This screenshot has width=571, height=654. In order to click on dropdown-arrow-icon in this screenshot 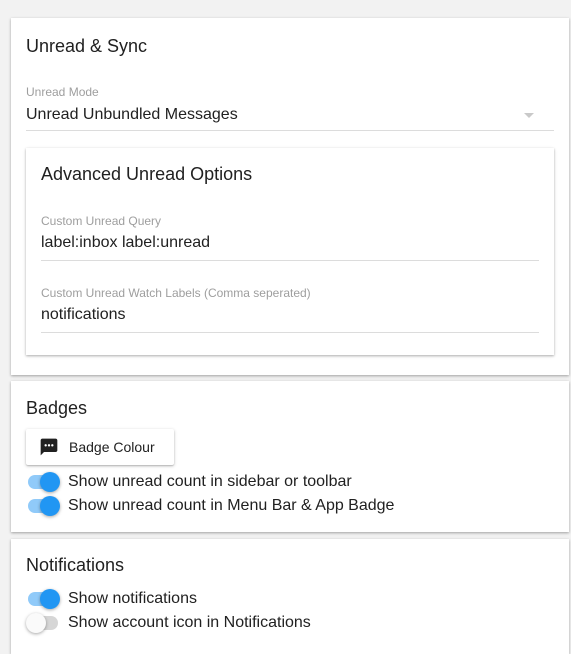, I will do `click(529, 115)`.